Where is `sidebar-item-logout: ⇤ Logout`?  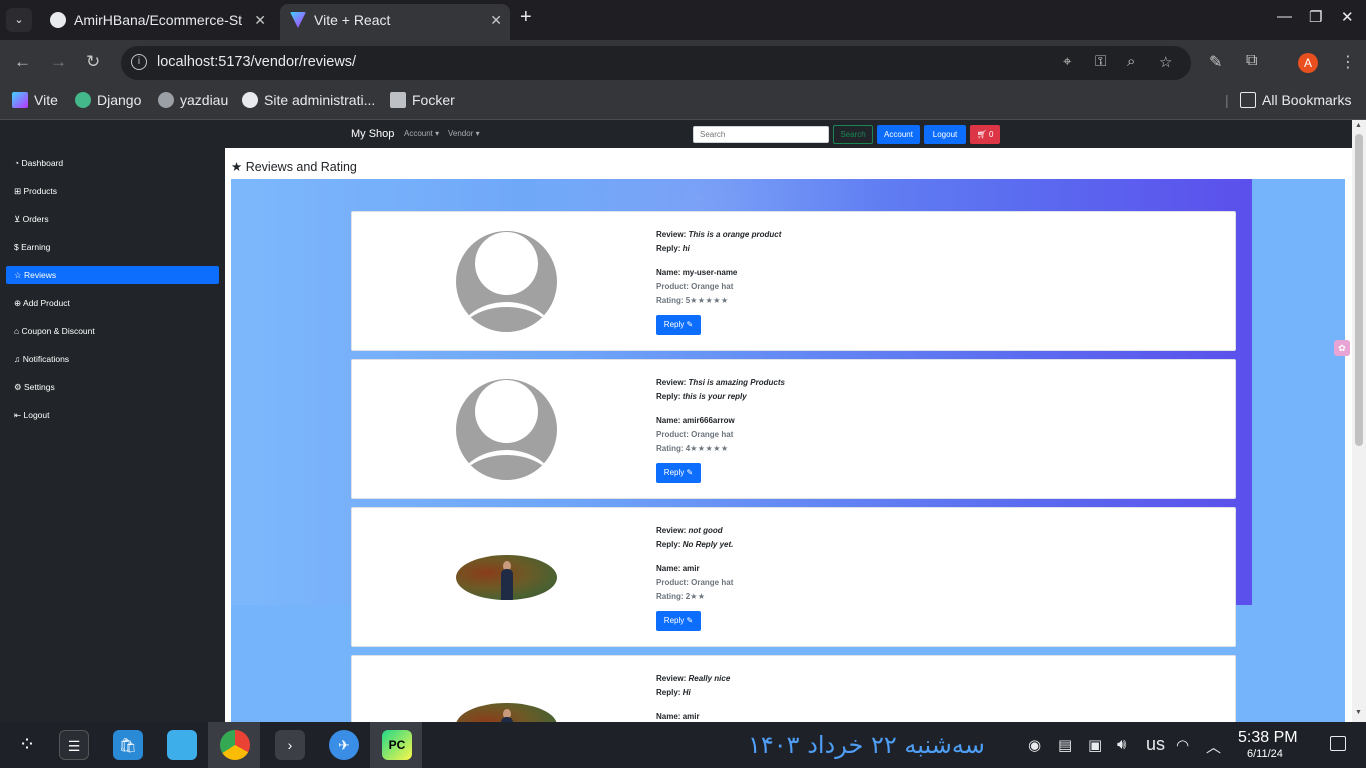
sidebar-item-logout: ⇤ Logout is located at coordinates (112, 415).